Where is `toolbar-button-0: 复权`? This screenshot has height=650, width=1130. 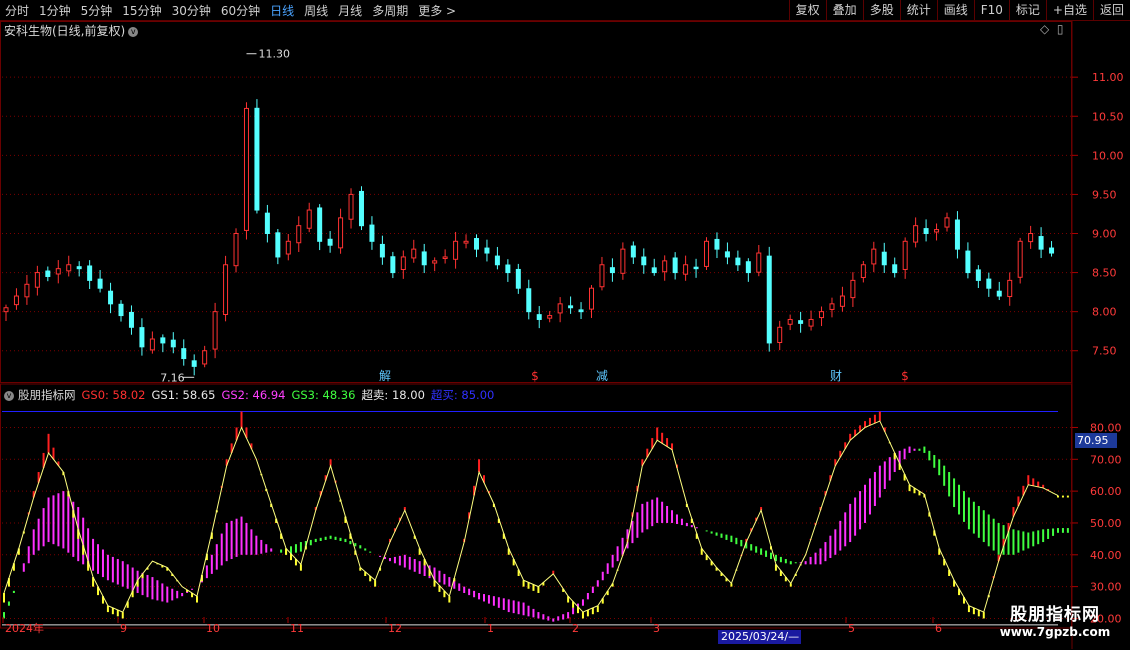 toolbar-button-0: 复权 is located at coordinates (807, 10).